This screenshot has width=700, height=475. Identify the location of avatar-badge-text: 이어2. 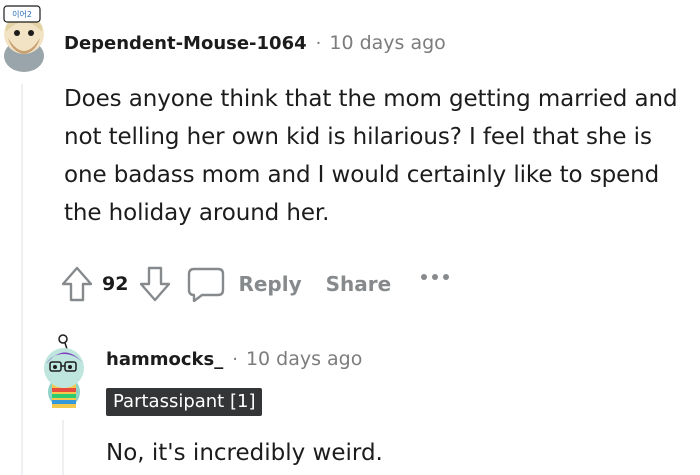
(22, 14).